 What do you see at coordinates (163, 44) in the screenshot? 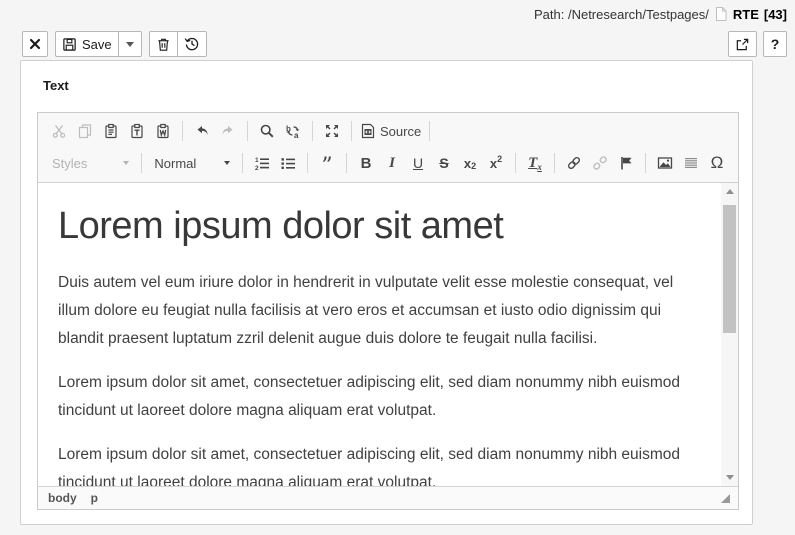
I see `delete-button` at bounding box center [163, 44].